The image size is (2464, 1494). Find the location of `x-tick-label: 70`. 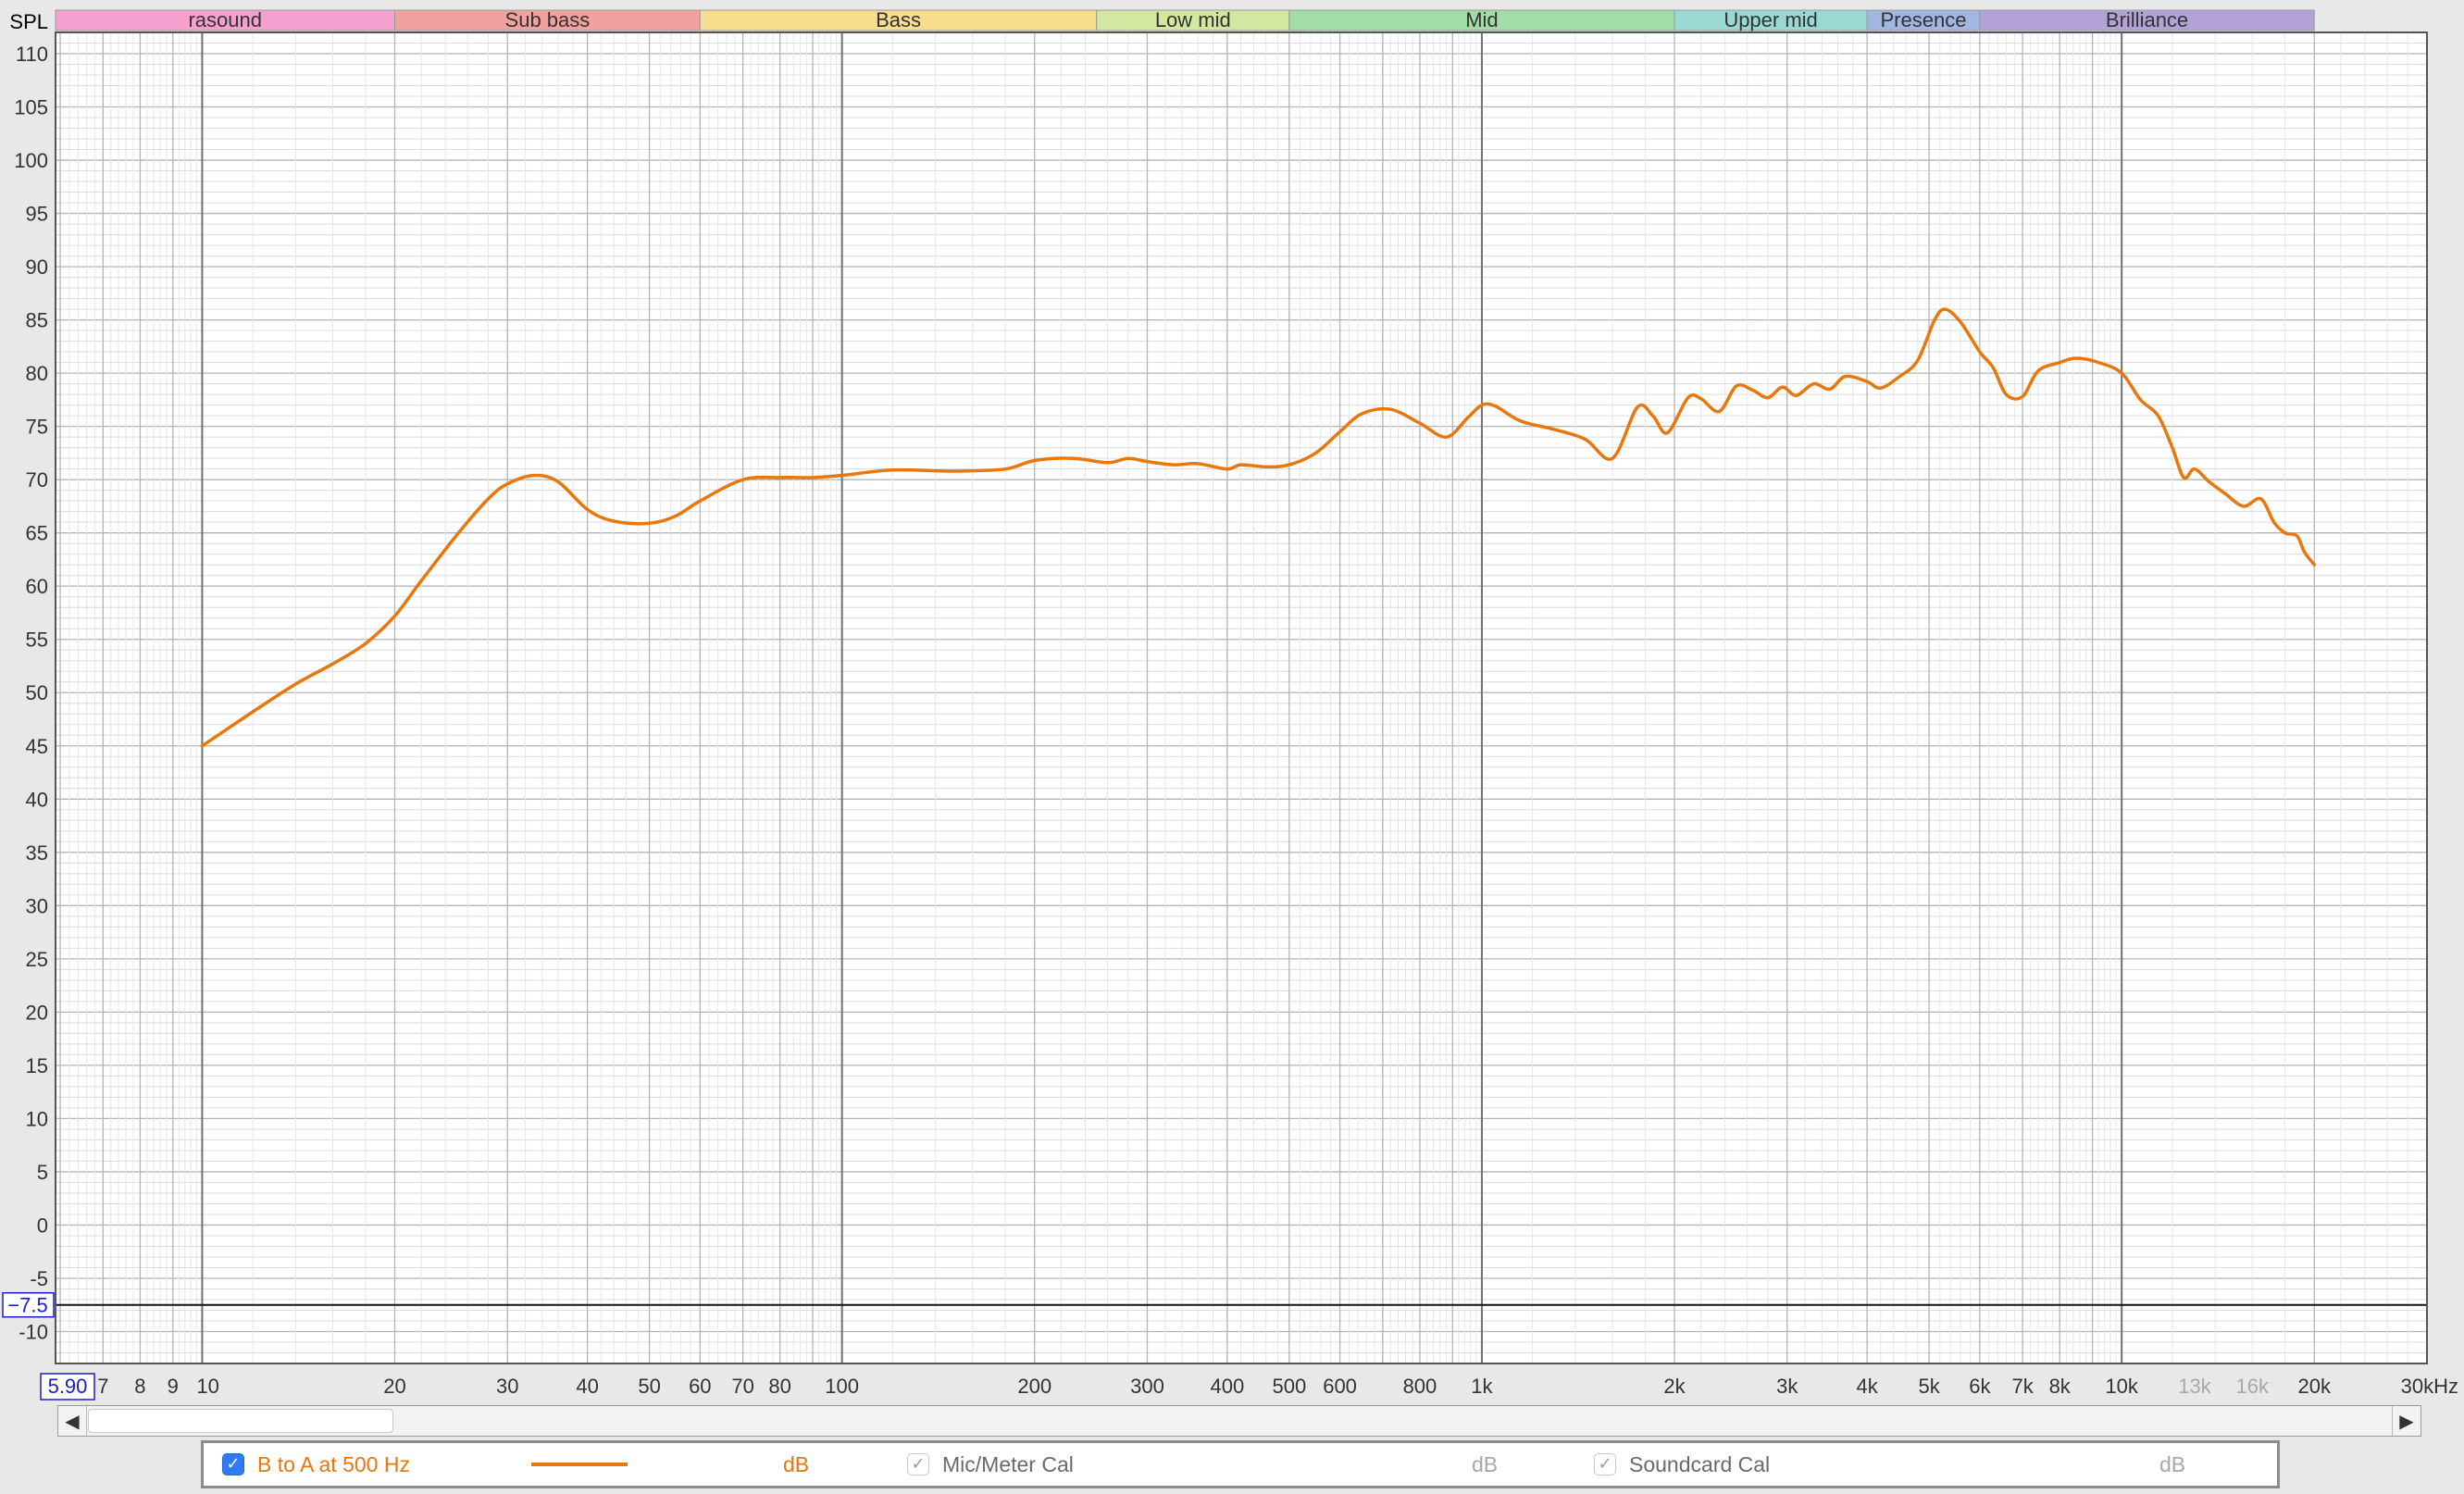

x-tick-label: 70 is located at coordinates (742, 1387).